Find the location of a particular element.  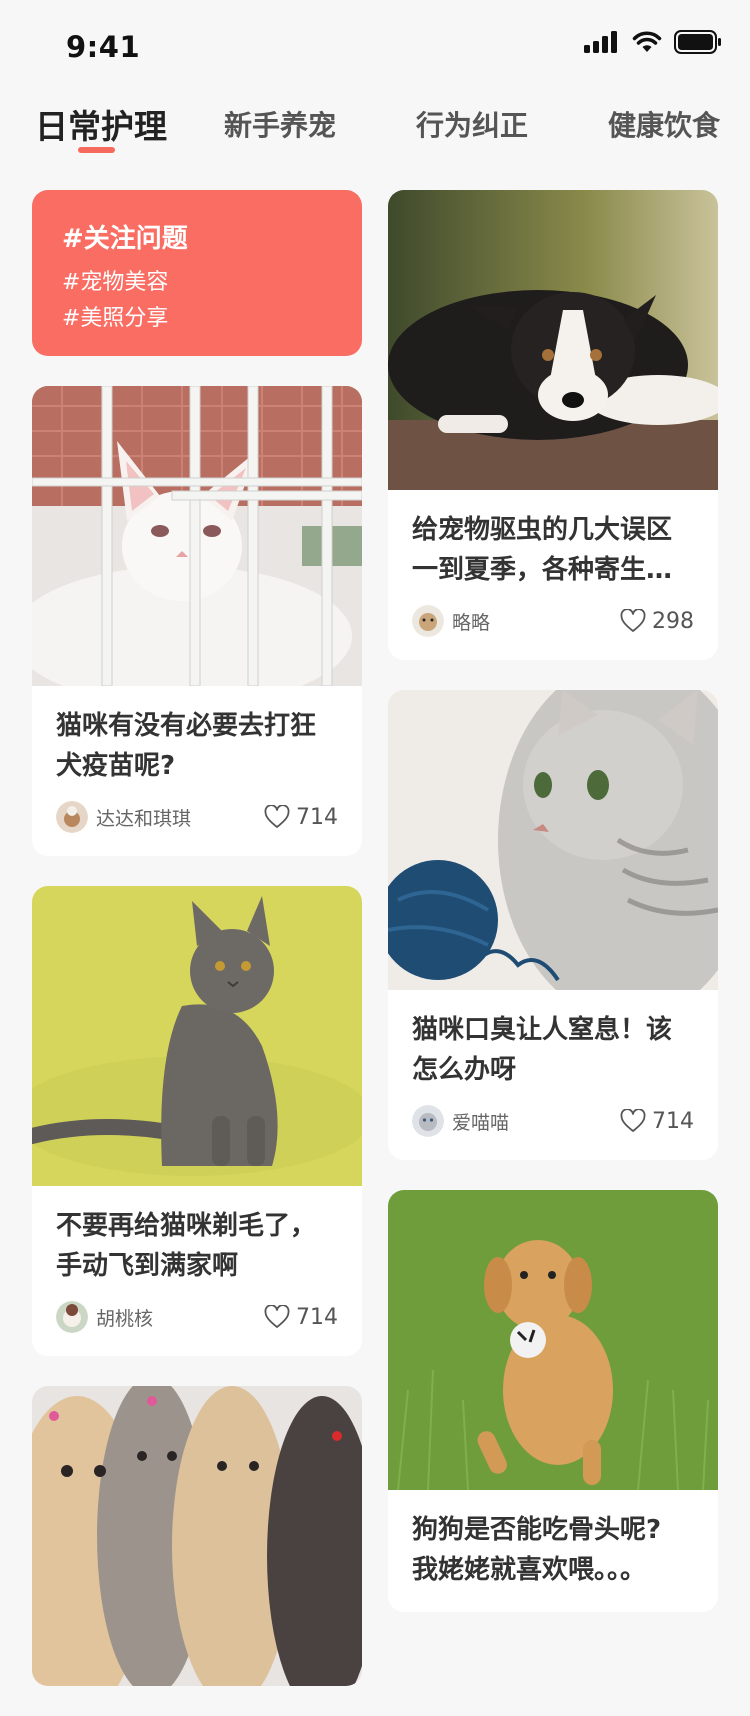

post-card: 狗狗是否能吃骨头呢? 我姥姥就喜欢喂。。。 is located at coordinates (553, 1401).